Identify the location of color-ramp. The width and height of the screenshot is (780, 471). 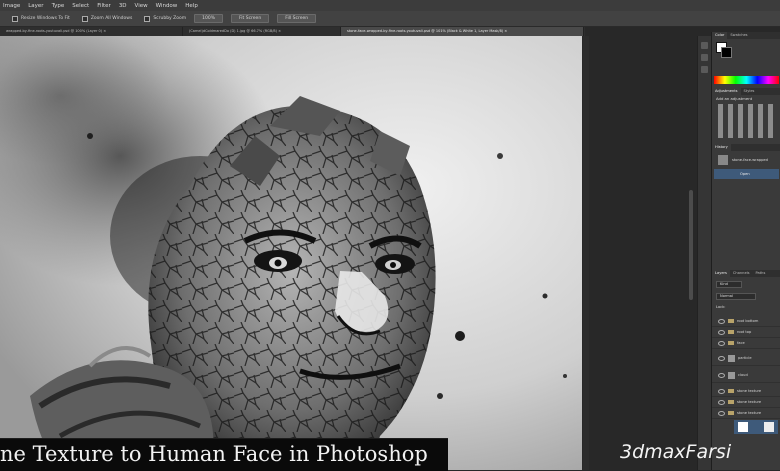
(746, 80).